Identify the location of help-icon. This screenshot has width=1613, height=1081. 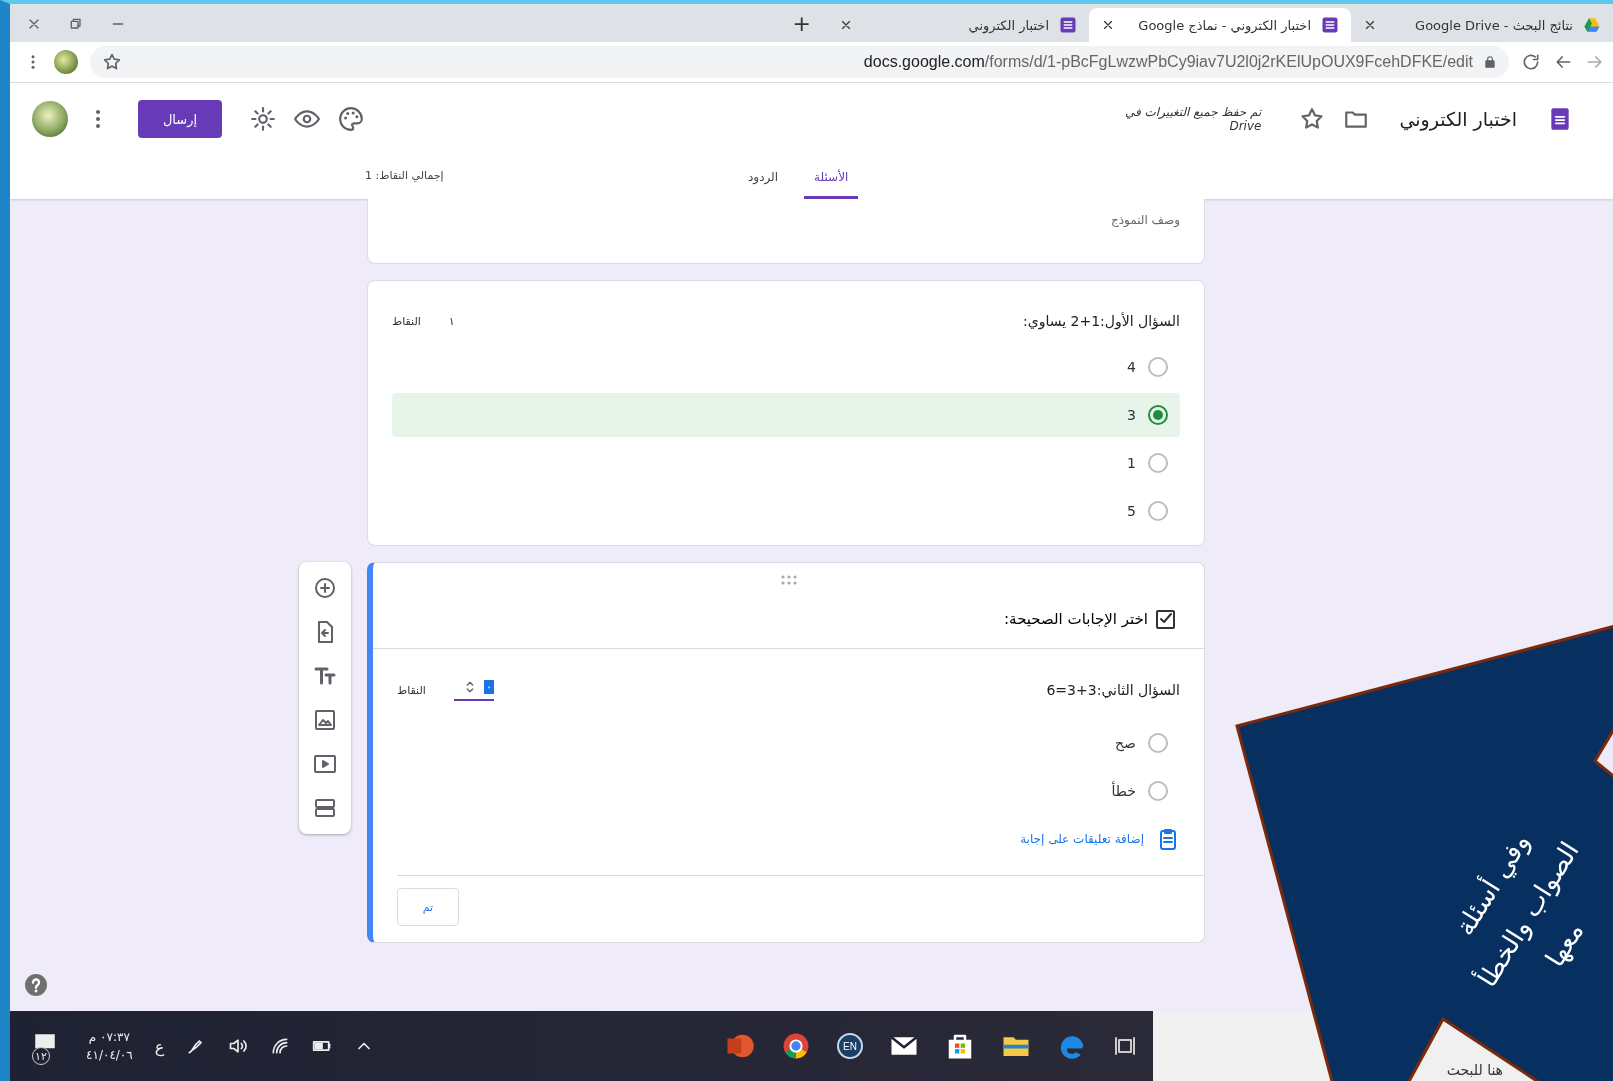
(36, 985).